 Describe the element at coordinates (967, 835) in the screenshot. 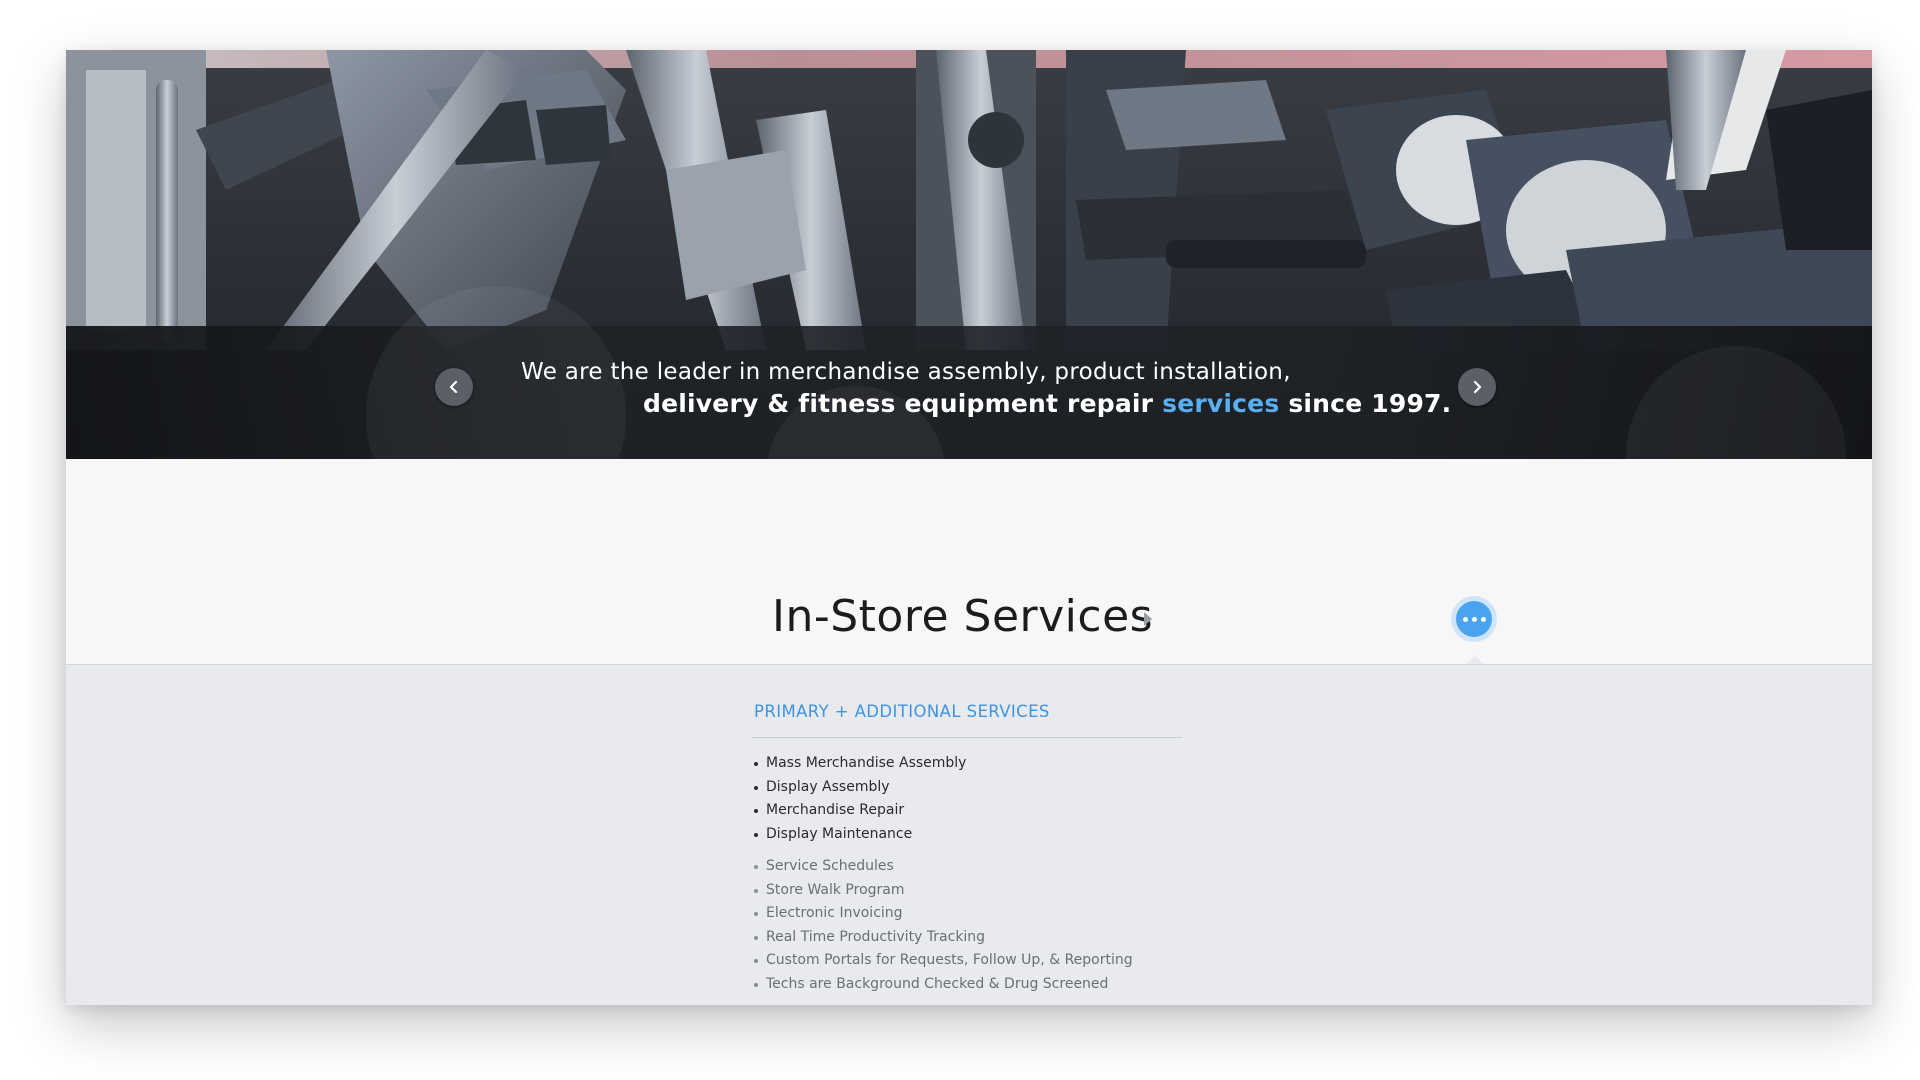

I see `list-item: Display Maintenance` at that location.